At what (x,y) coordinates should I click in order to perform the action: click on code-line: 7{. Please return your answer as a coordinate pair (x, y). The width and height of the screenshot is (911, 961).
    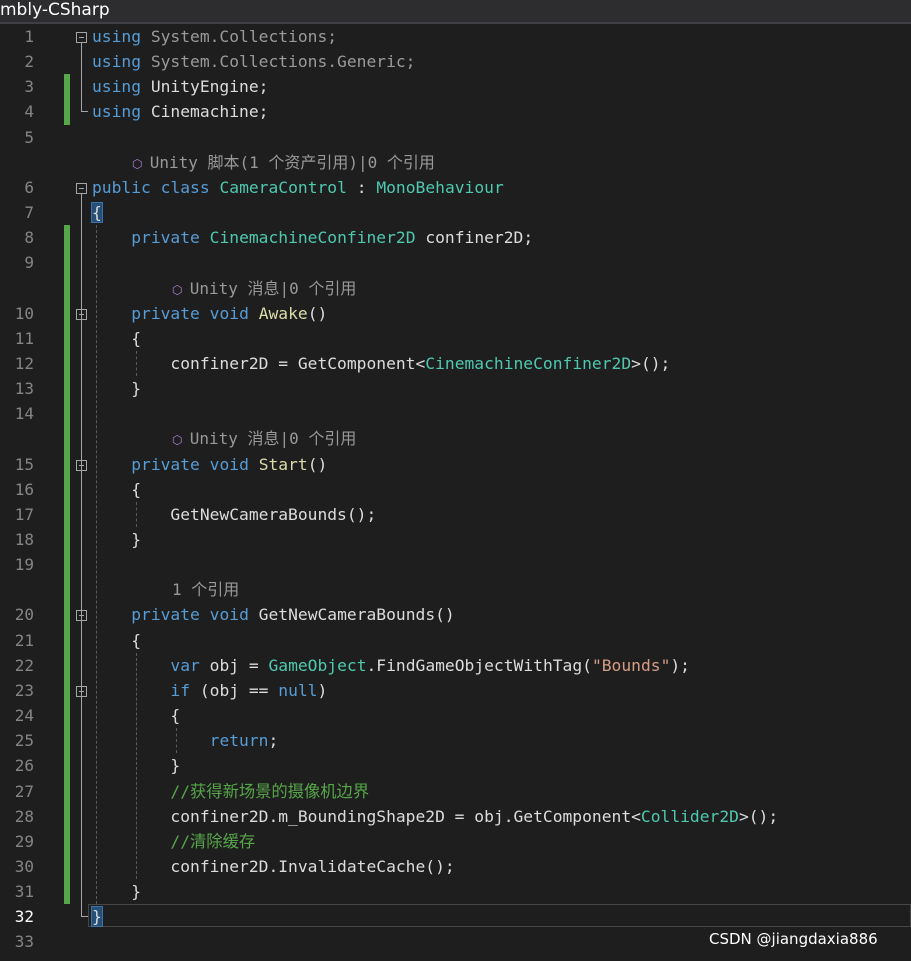
    Looking at the image, I should click on (455, 212).